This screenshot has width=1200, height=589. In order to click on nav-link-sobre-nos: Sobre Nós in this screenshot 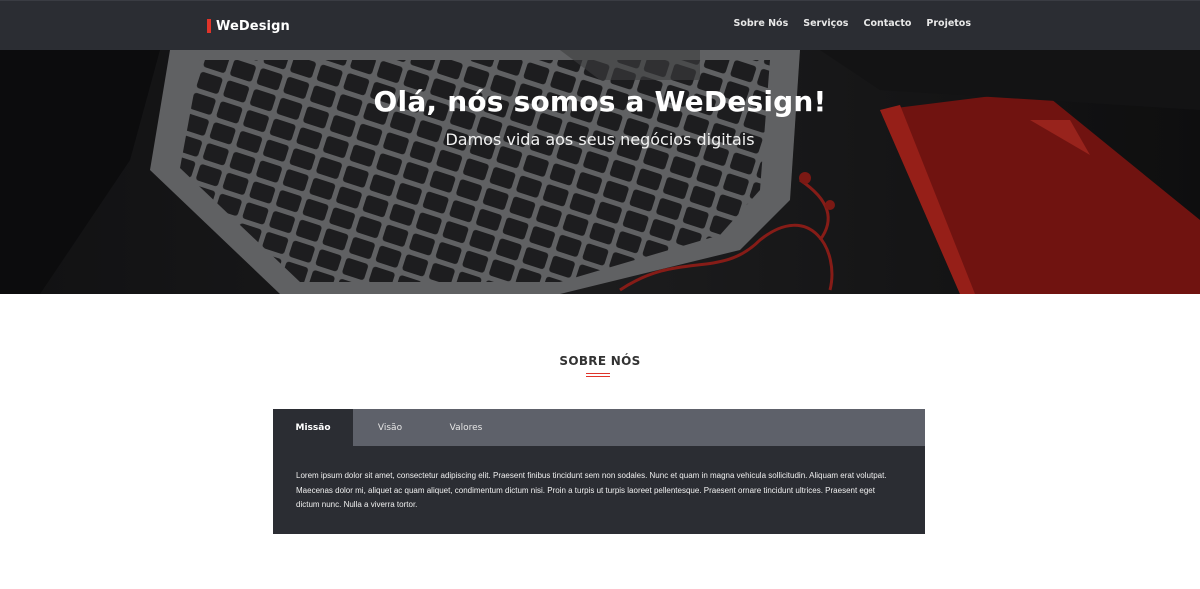, I will do `click(760, 23)`.